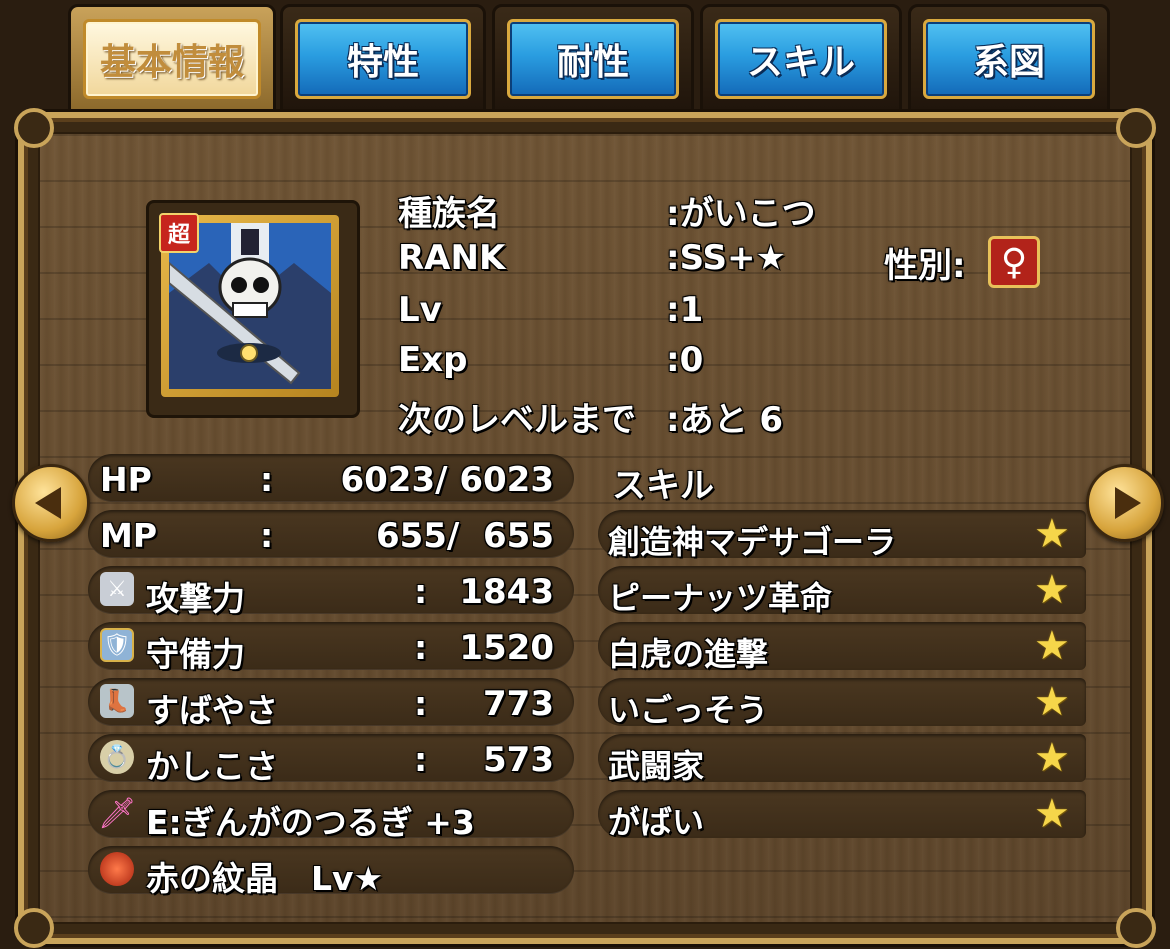 The width and height of the screenshot is (1170, 949). I want to click on rank-value: :SS+★, so click(726, 258).